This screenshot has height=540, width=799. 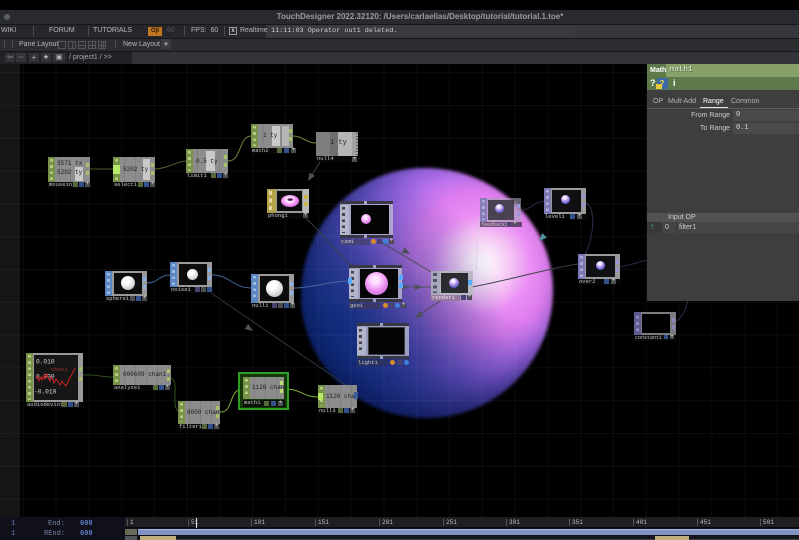 I want to click on svg-text: -0.010, so click(x=45, y=392).